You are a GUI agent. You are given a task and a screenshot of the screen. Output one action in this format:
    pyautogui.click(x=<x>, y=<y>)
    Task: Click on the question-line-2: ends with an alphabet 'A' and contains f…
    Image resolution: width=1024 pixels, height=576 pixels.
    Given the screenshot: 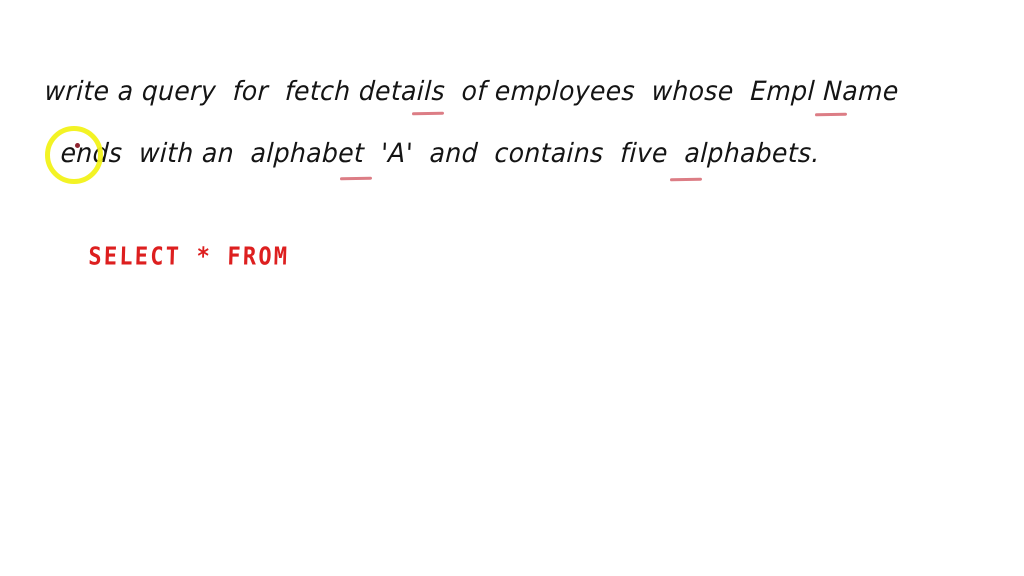 What is the action you would take?
    pyautogui.click(x=440, y=153)
    